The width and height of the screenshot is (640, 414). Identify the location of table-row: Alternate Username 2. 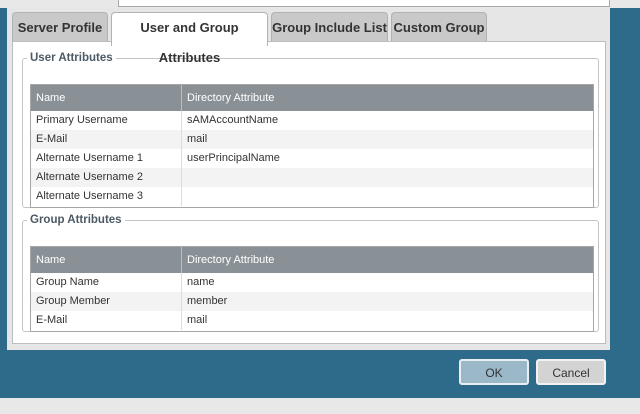
(312, 177).